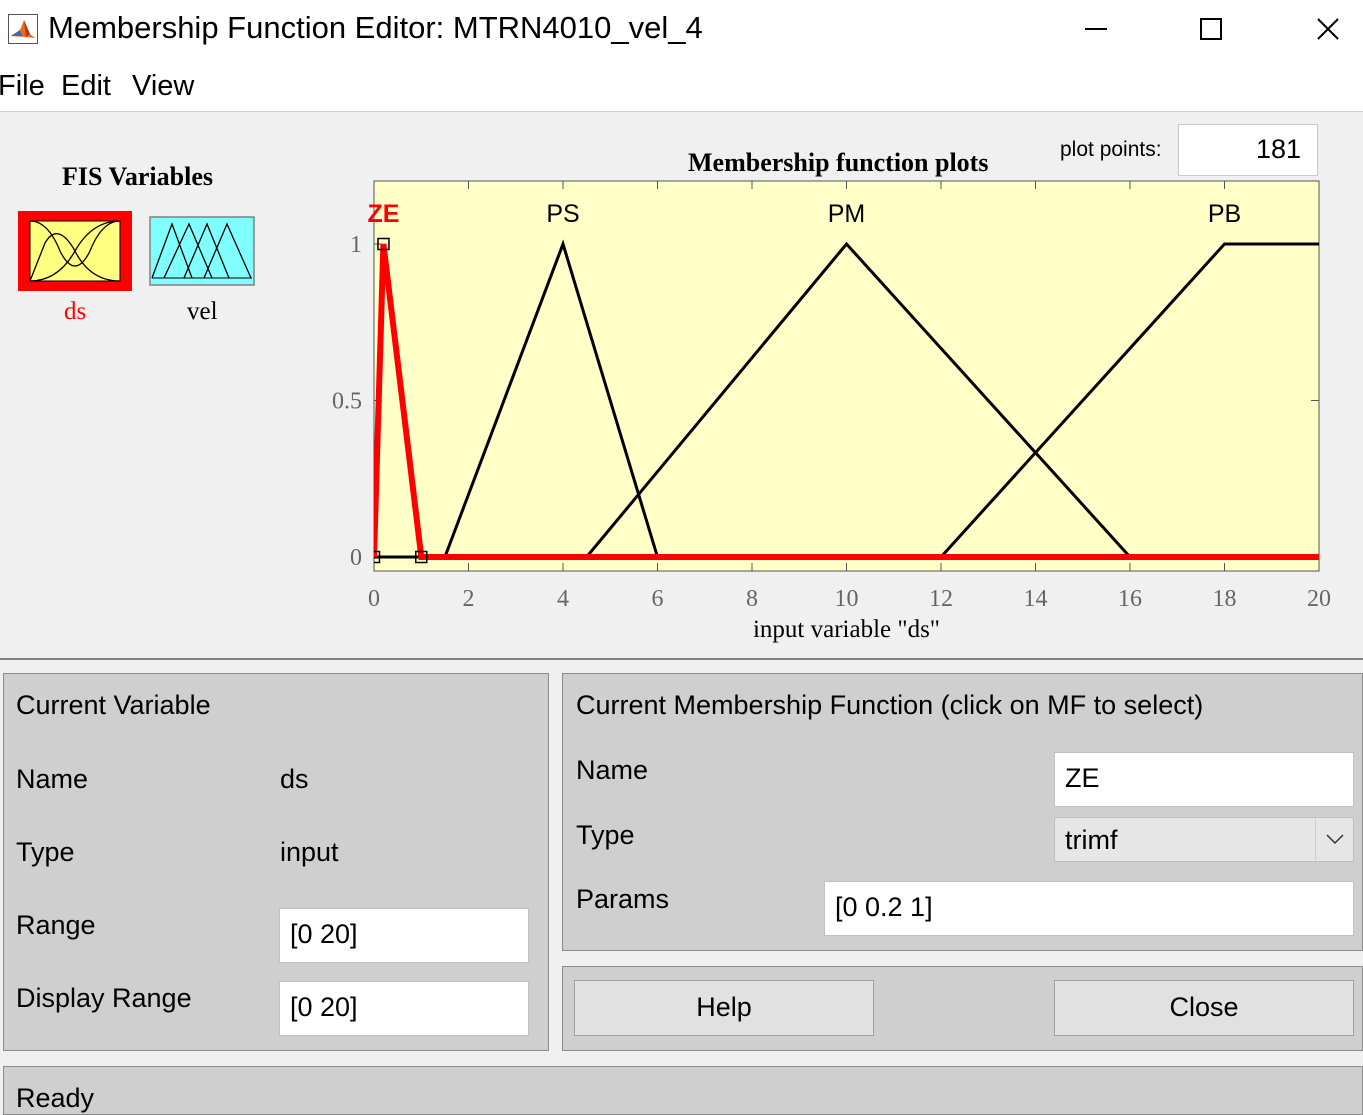 Image resolution: width=1363 pixels, height=1115 pixels. I want to click on current-variable-title: Current Variable, so click(113, 705).